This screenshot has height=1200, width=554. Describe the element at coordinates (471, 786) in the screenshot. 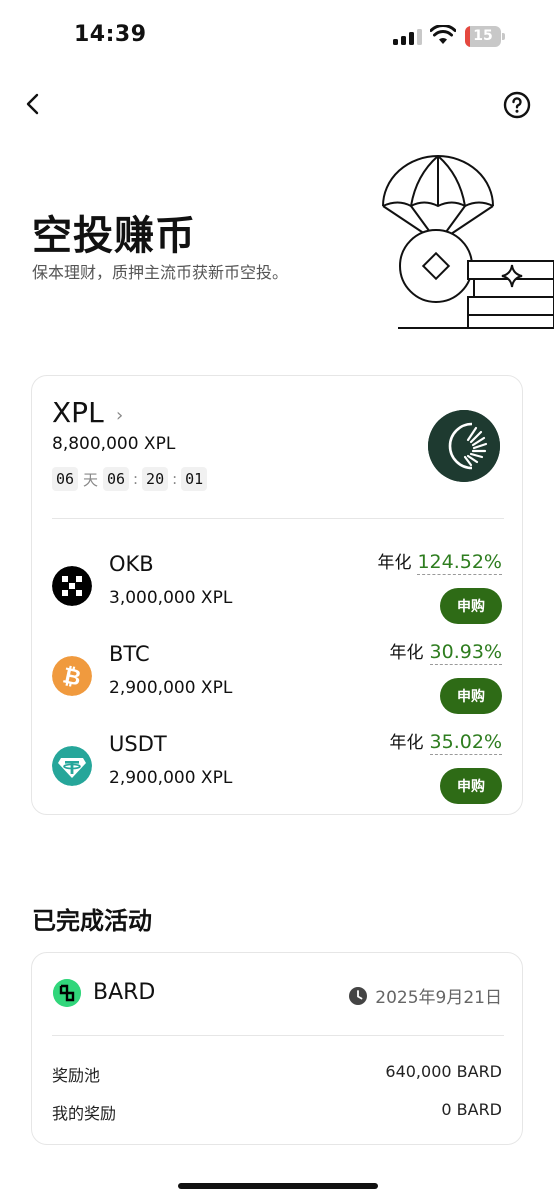

I see `subscribe-button-usdt: 申购` at that location.